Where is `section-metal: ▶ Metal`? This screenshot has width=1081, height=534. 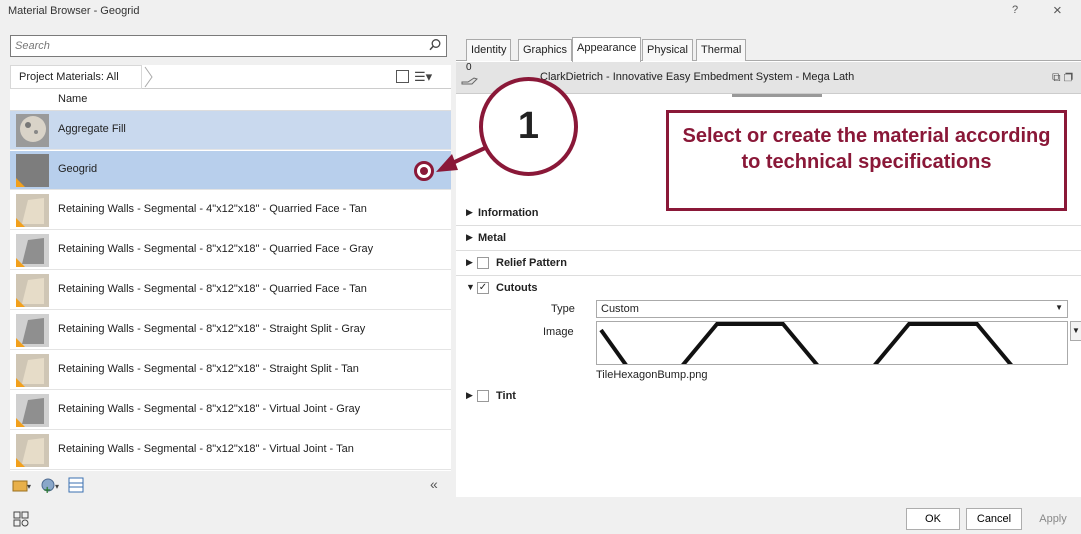
section-metal: ▶ Metal is located at coordinates (768, 239).